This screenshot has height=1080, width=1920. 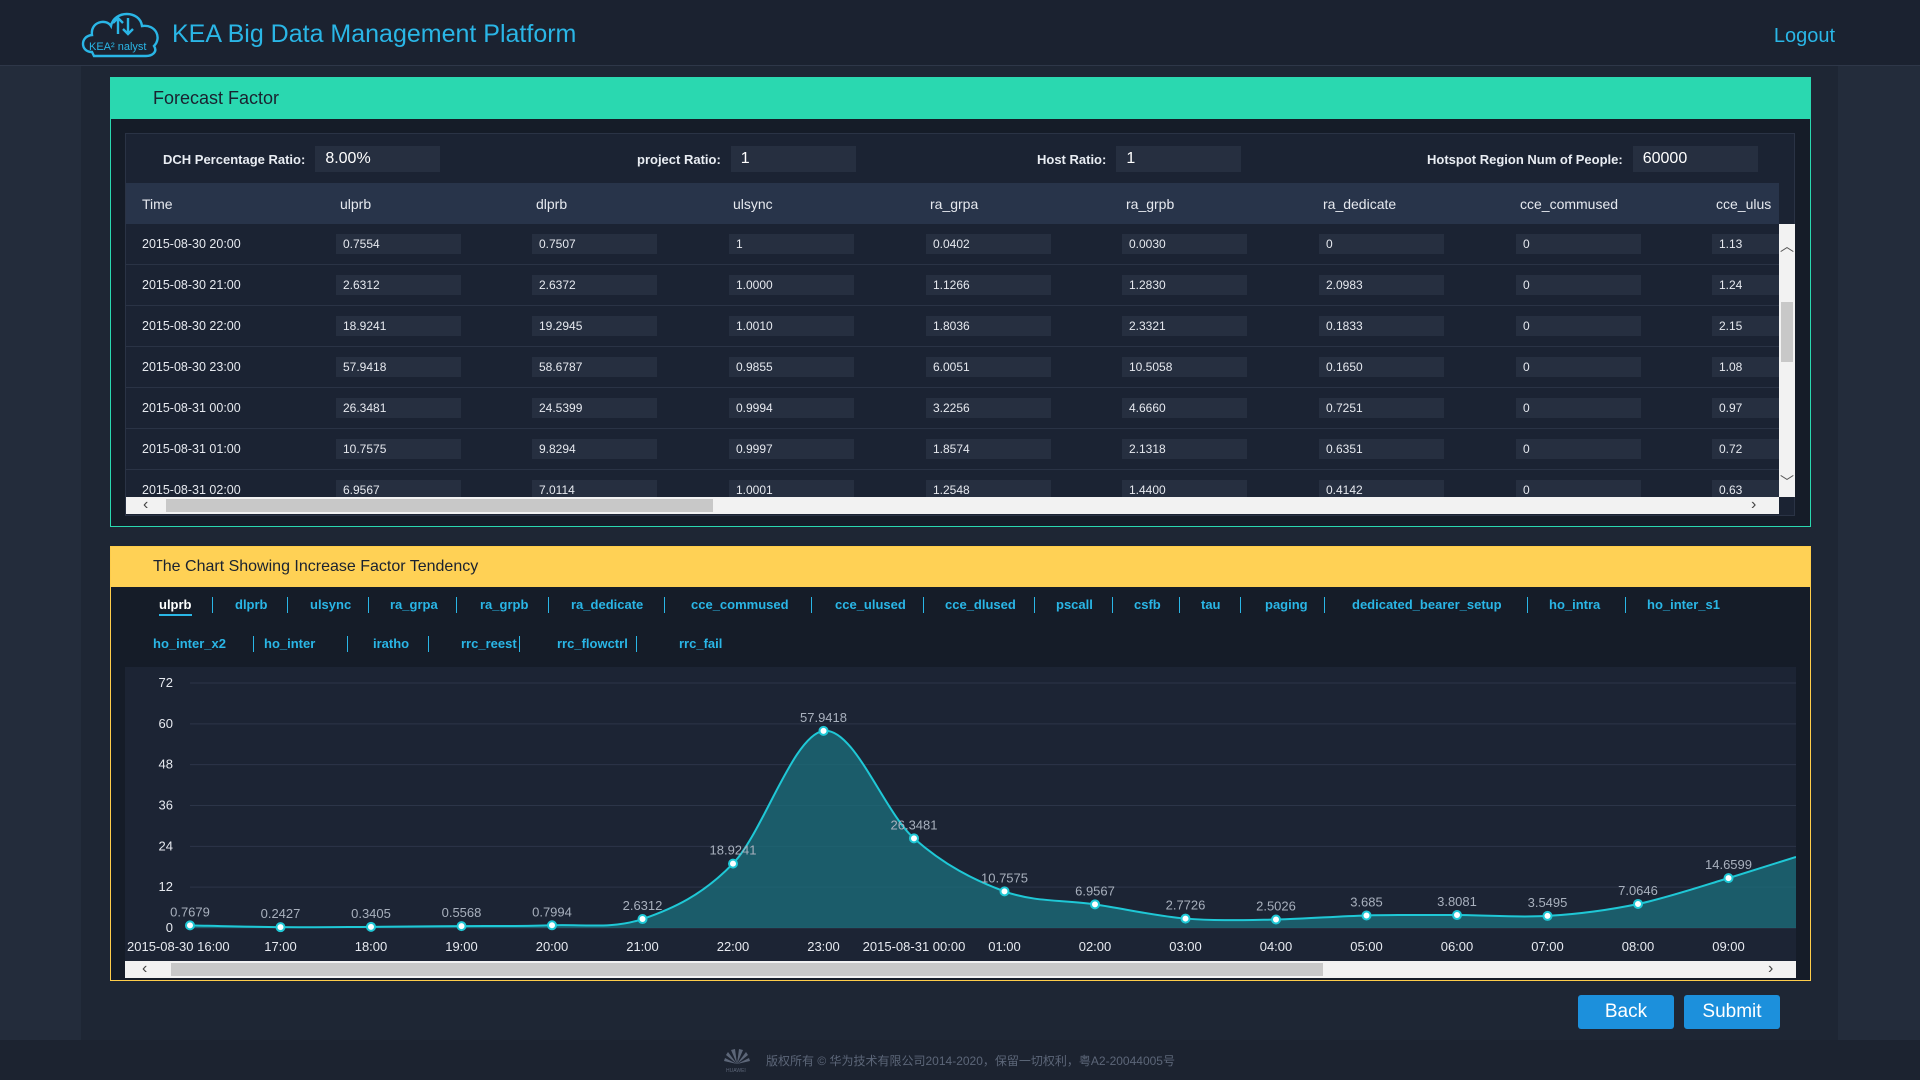 What do you see at coordinates (1787, 482) in the screenshot?
I see `scroll-down-icon: ﹀` at bounding box center [1787, 482].